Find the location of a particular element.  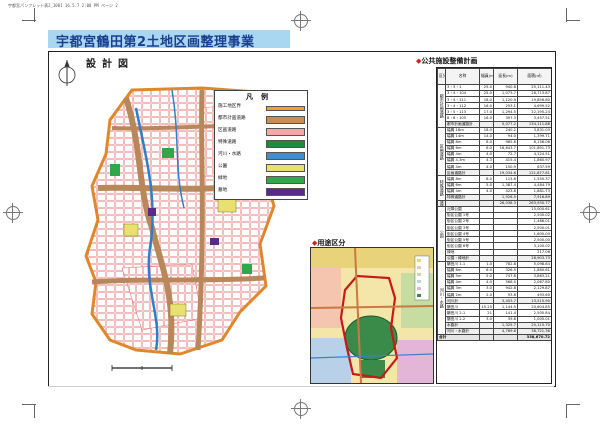

legend-item: 緑地 is located at coordinates (261, 179).